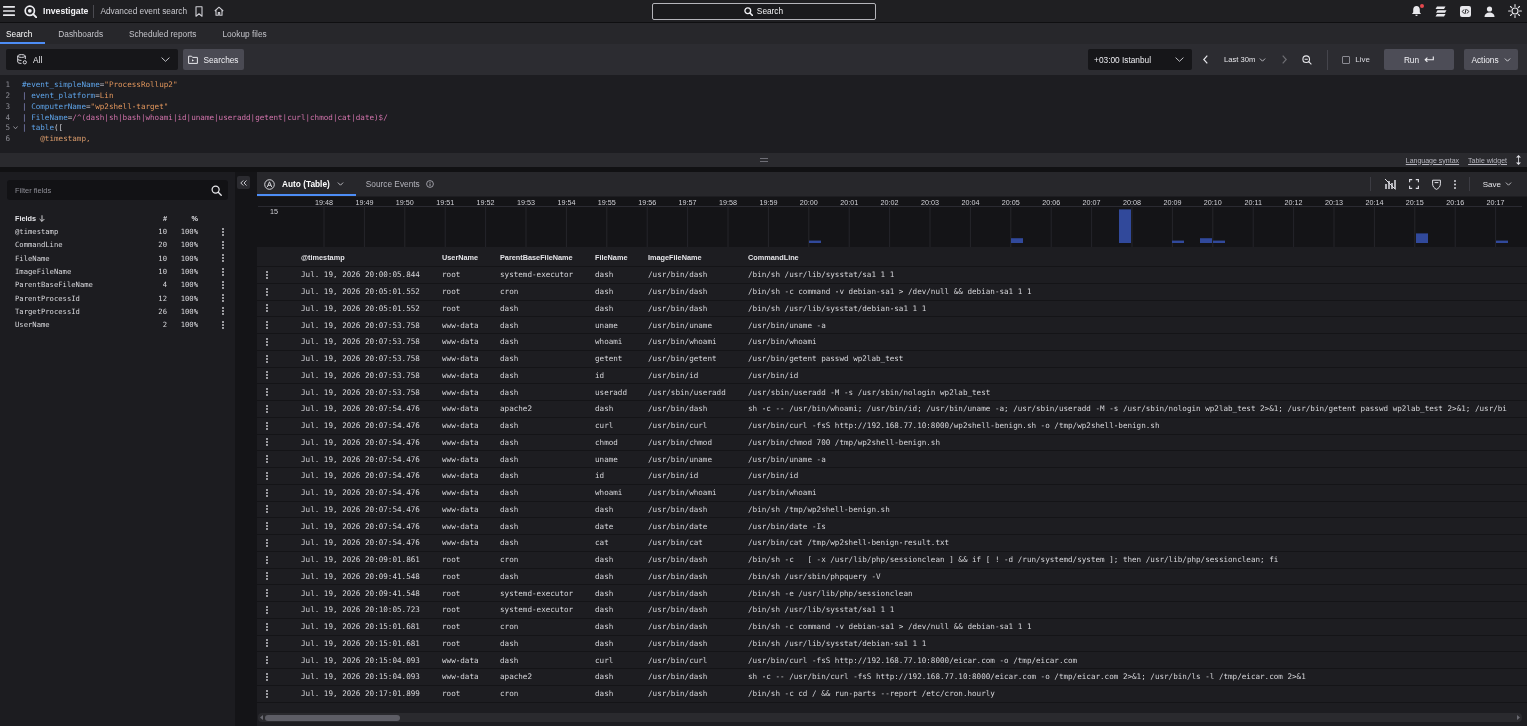 Image resolution: width=1527 pixels, height=726 pixels. I want to click on fold-caret-icon, so click(15, 127).